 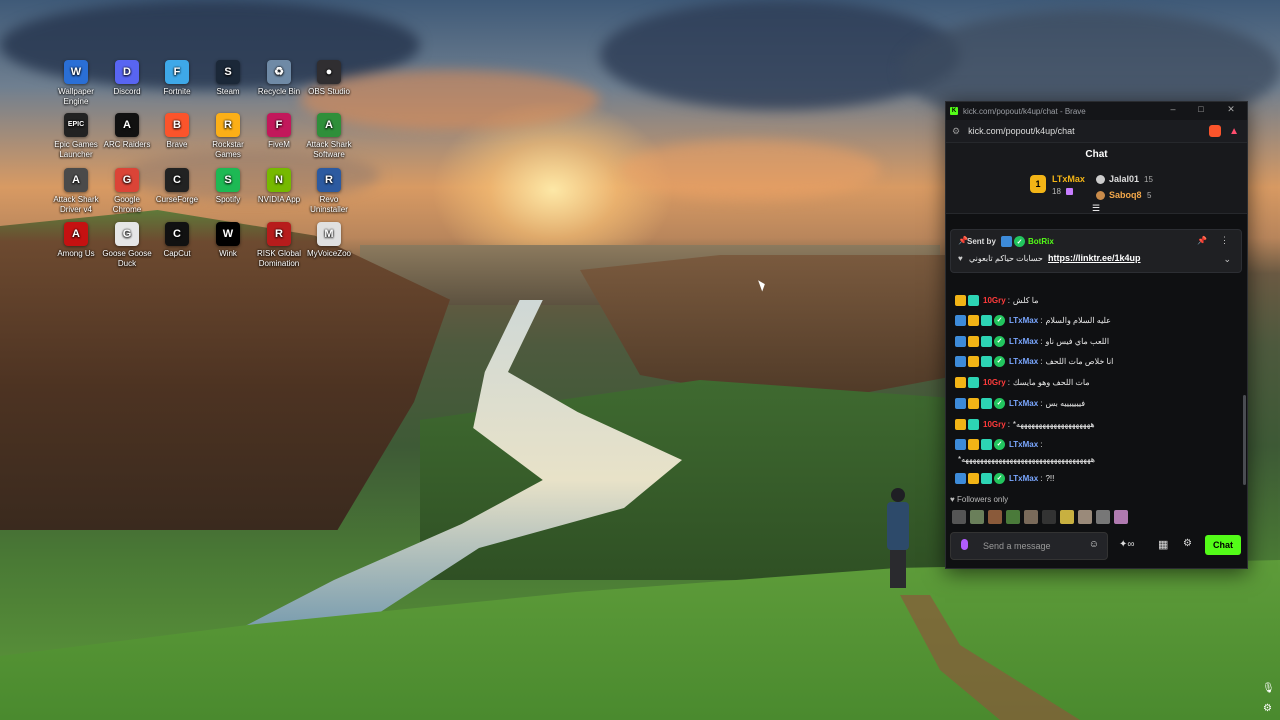 What do you see at coordinates (977, 517) in the screenshot?
I see `emote-1-icon` at bounding box center [977, 517].